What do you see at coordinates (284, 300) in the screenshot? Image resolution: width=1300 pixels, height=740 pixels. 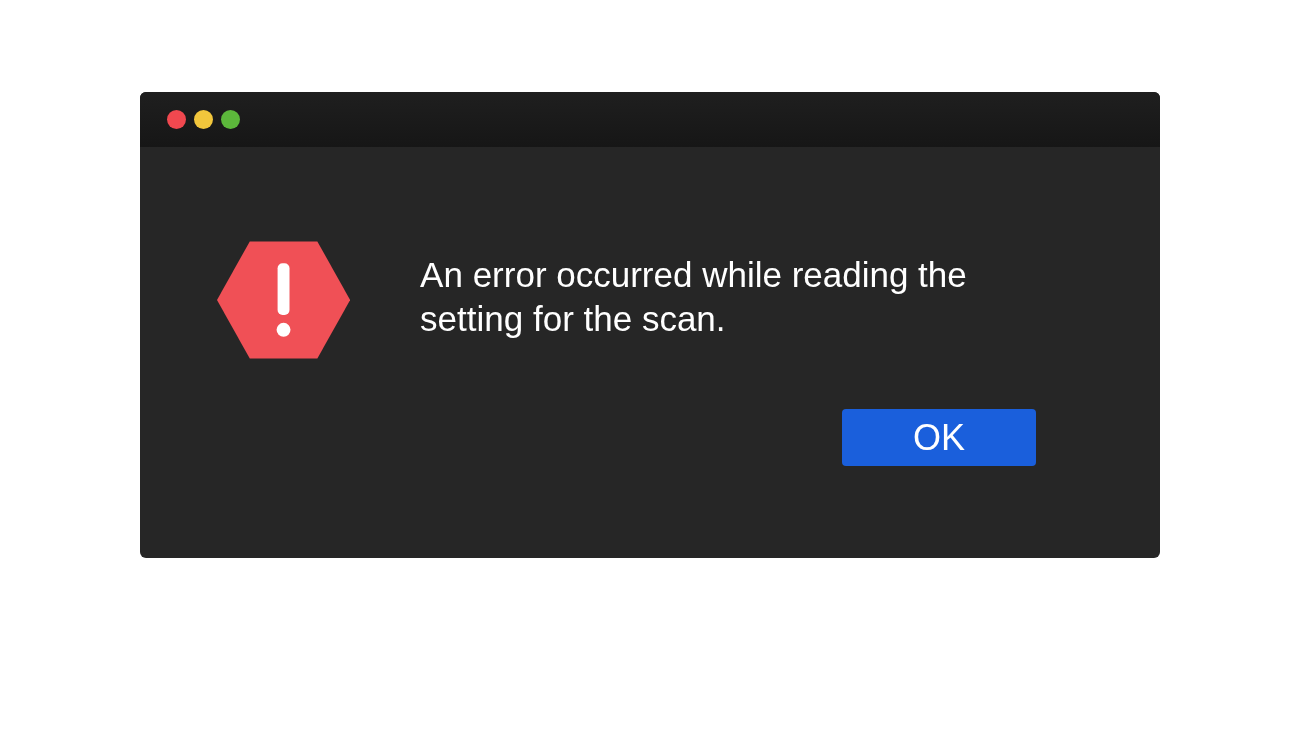 I see `warning-icon` at bounding box center [284, 300].